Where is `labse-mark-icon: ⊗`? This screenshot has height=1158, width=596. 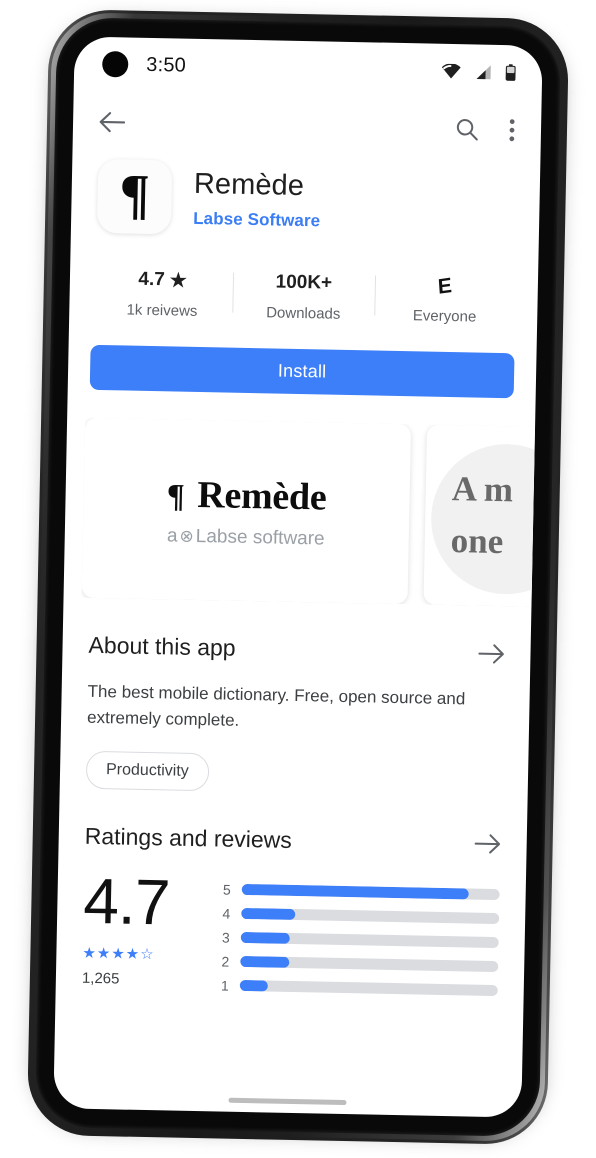
labse-mark-icon: ⊗ is located at coordinates (186, 536).